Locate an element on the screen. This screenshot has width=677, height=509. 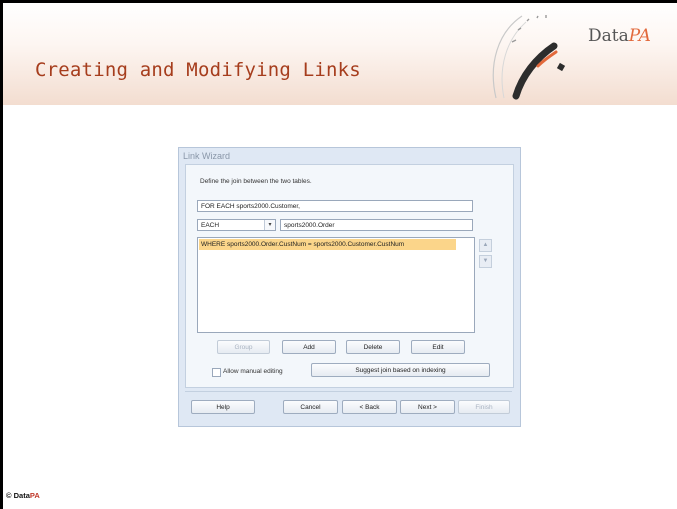
next-button: Next > is located at coordinates (427, 407).